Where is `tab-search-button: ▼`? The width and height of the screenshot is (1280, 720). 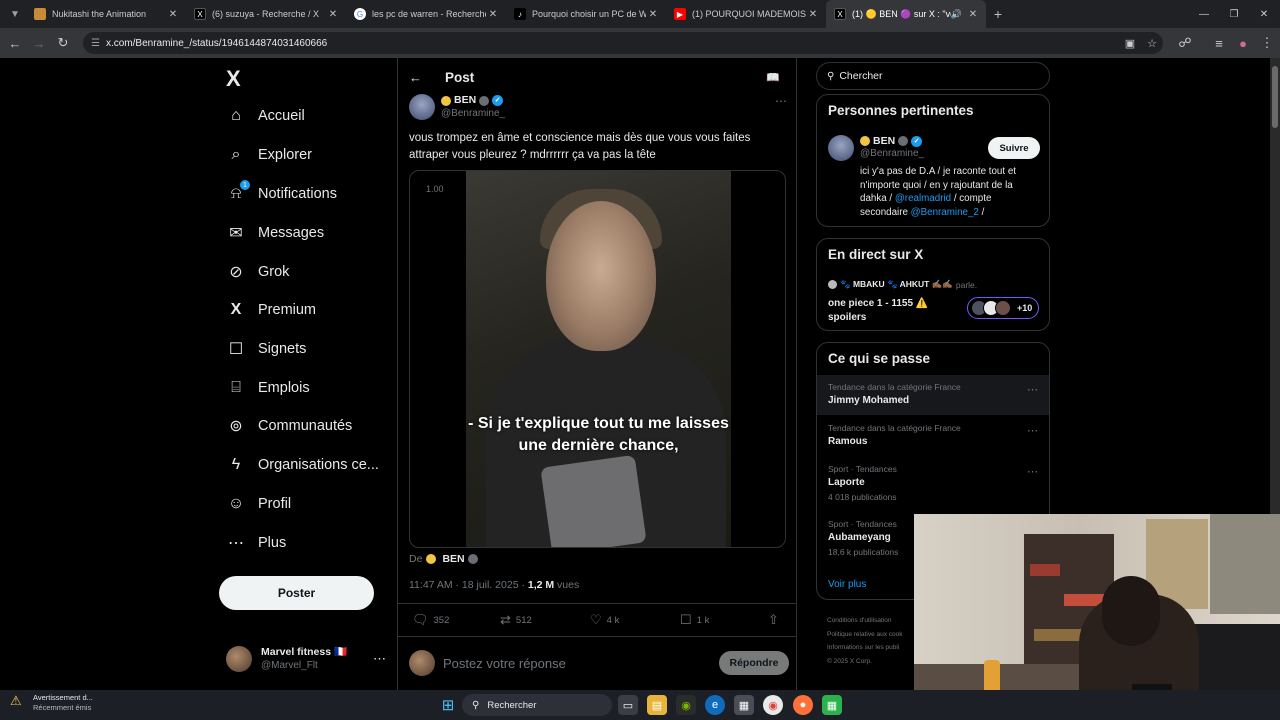 tab-search-button: ▼ is located at coordinates (15, 14).